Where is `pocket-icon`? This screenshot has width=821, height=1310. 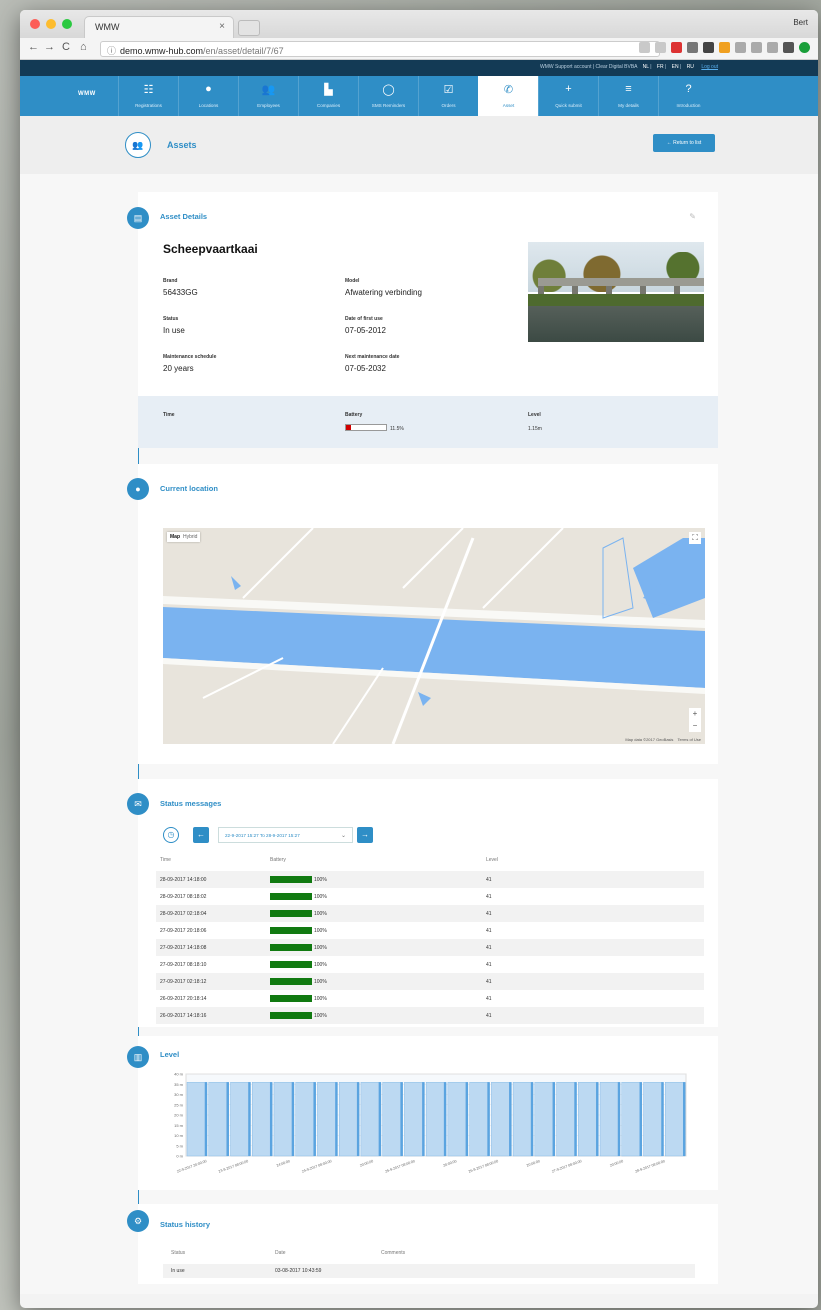
pocket-icon is located at coordinates (708, 47).